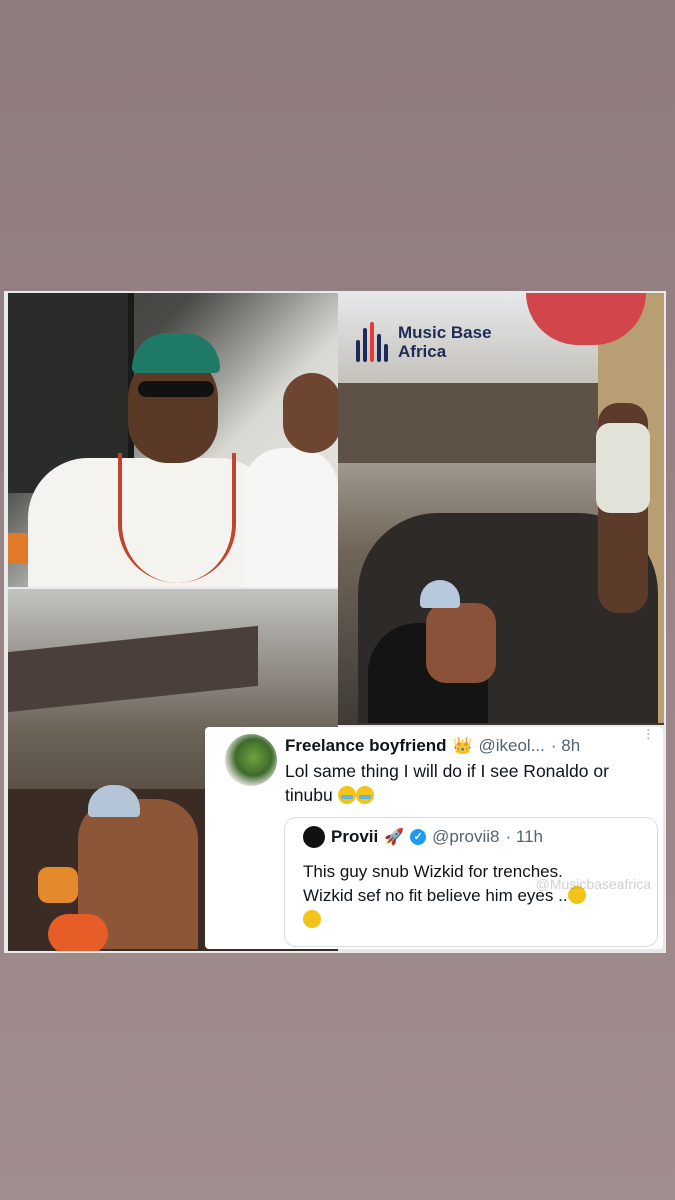  I want to click on watermark: @Musicbaseafrica, so click(593, 884).